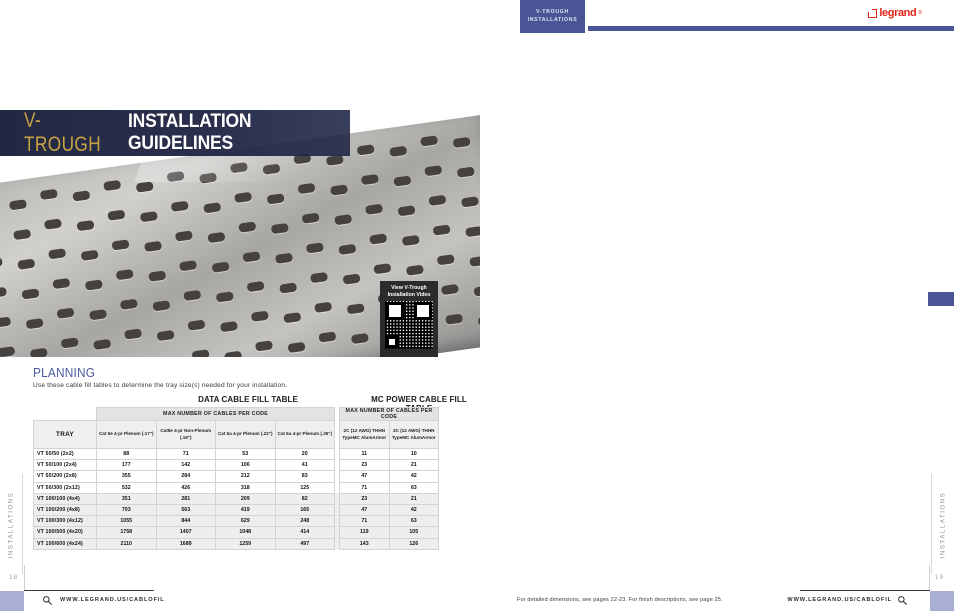  I want to click on table-cell-value: 1689, so click(185, 543).